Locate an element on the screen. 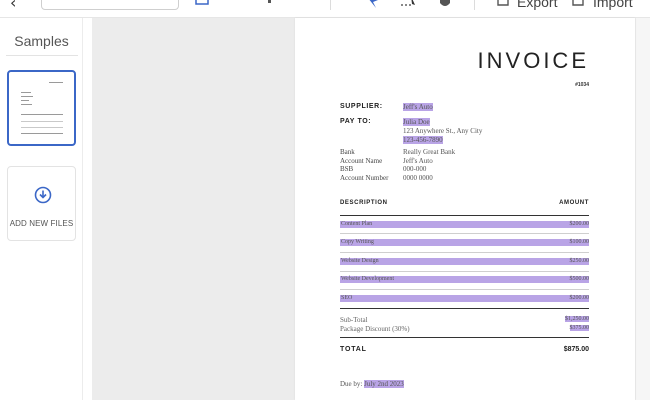 Image resolution: width=650 pixels, height=400 pixels. add-new-files-button: ADD NEW FILES is located at coordinates (41, 203).